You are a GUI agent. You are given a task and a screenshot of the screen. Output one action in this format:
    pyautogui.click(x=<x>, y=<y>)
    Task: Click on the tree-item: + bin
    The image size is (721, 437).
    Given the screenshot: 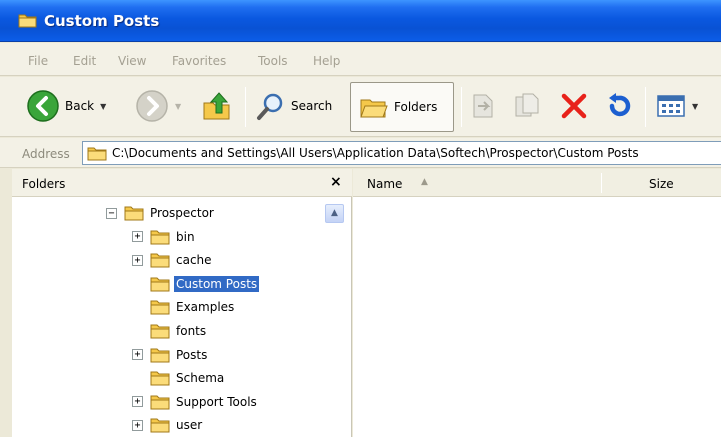 What is the action you would take?
    pyautogui.click(x=164, y=237)
    